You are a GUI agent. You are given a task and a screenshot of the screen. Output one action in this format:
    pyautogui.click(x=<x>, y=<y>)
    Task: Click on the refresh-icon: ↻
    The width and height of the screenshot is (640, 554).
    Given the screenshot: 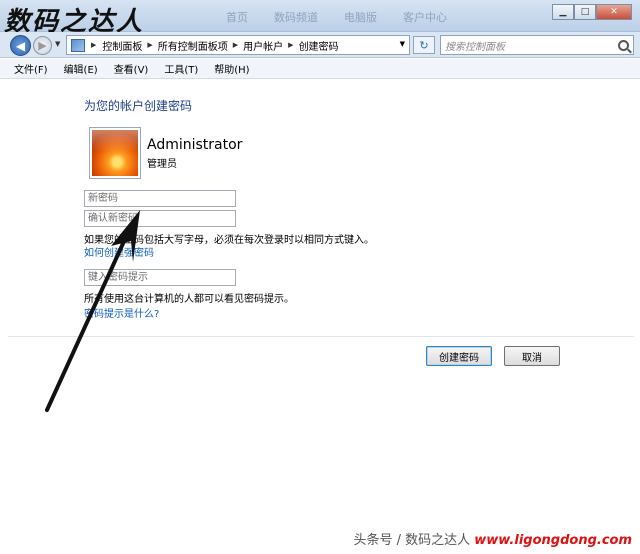 What is the action you would take?
    pyautogui.click(x=424, y=45)
    